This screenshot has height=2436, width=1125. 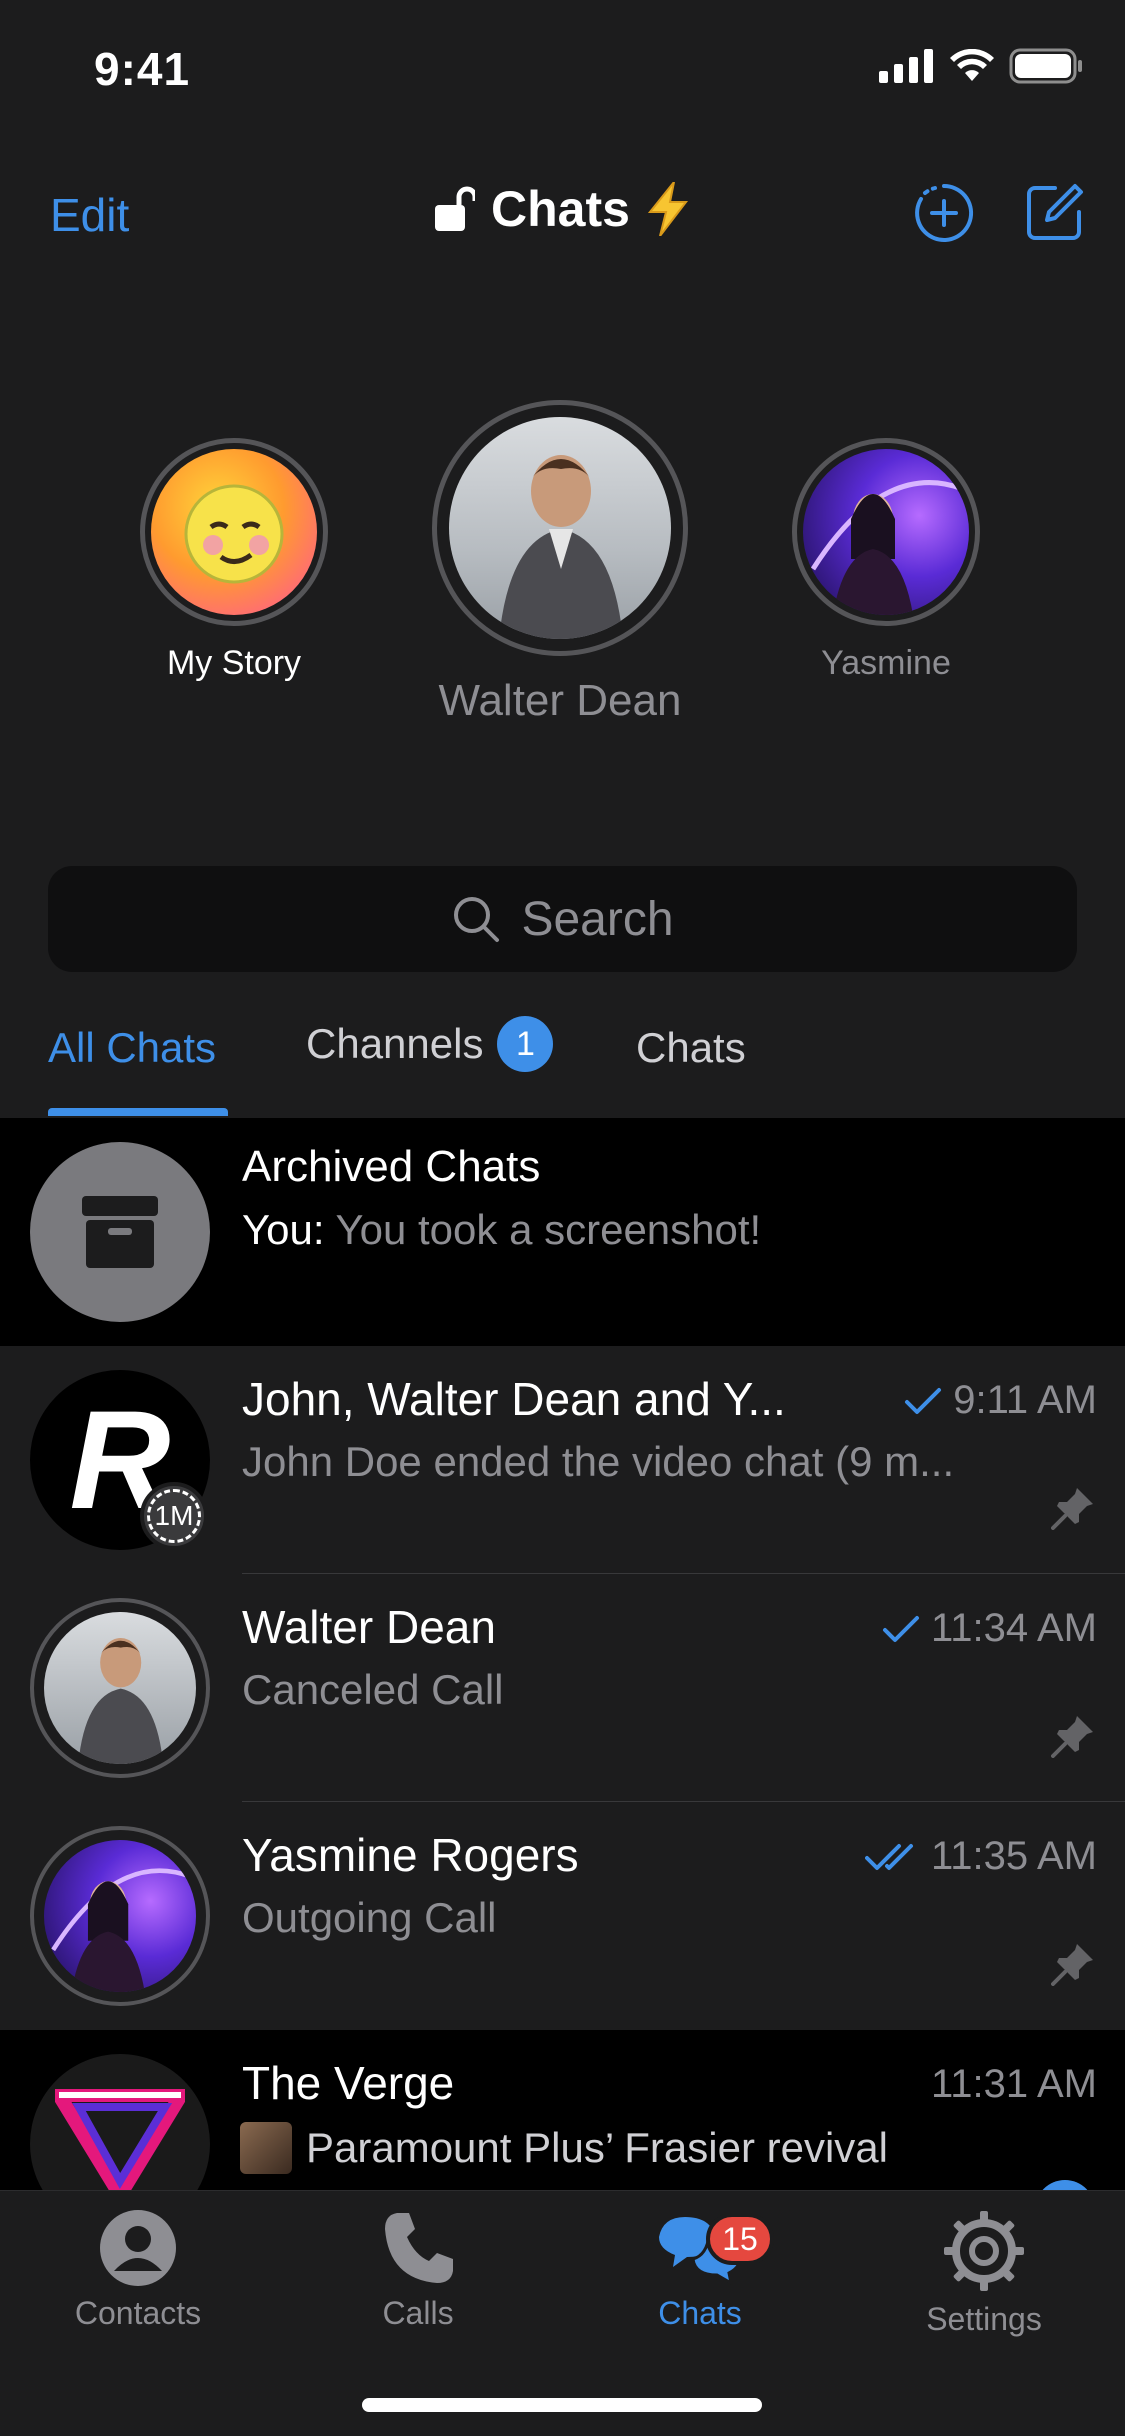 I want to click on lightning-bolt-icon, so click(x=667, y=209).